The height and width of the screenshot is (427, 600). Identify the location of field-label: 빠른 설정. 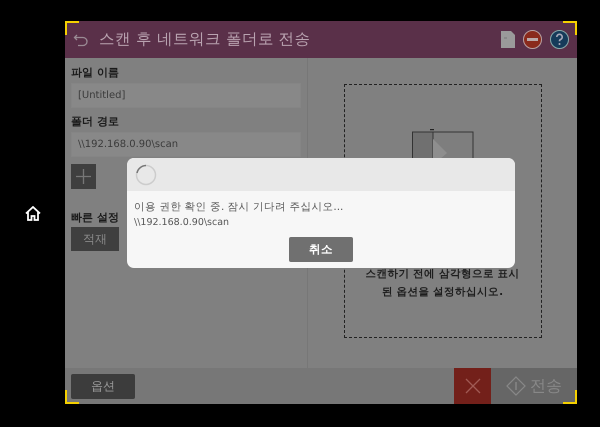
(95, 217).